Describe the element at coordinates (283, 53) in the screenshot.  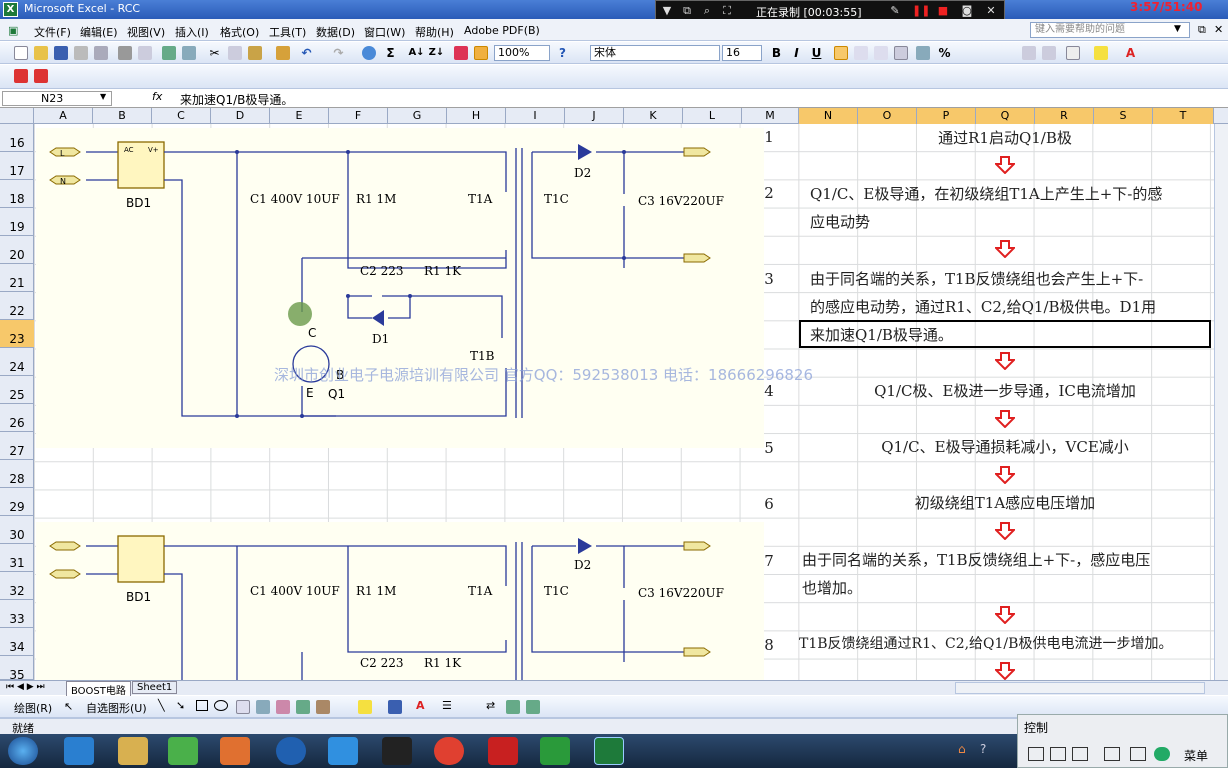
I see `format-painter-icon` at that location.